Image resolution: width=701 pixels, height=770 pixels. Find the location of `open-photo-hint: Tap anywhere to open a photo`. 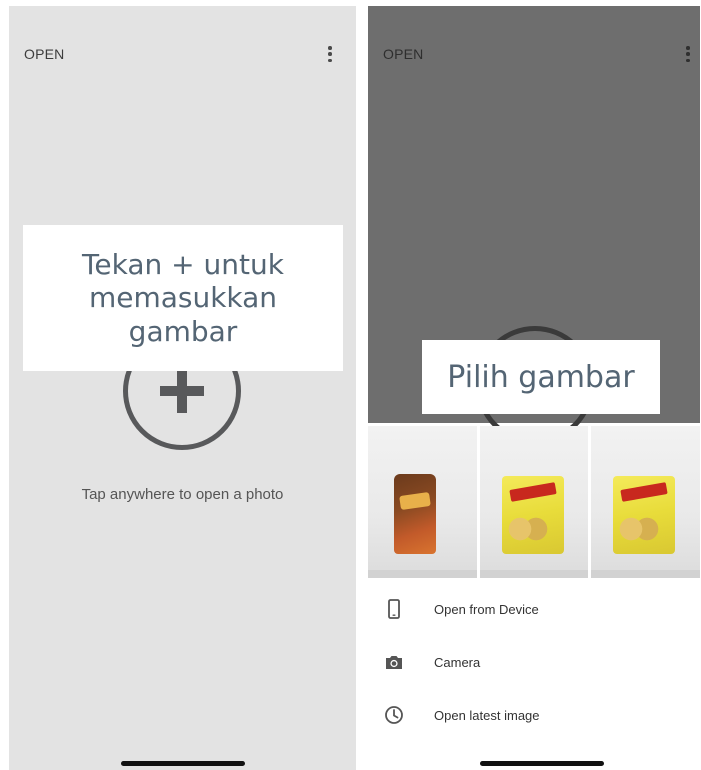

open-photo-hint: Tap anywhere to open a photo is located at coordinates (182, 494).